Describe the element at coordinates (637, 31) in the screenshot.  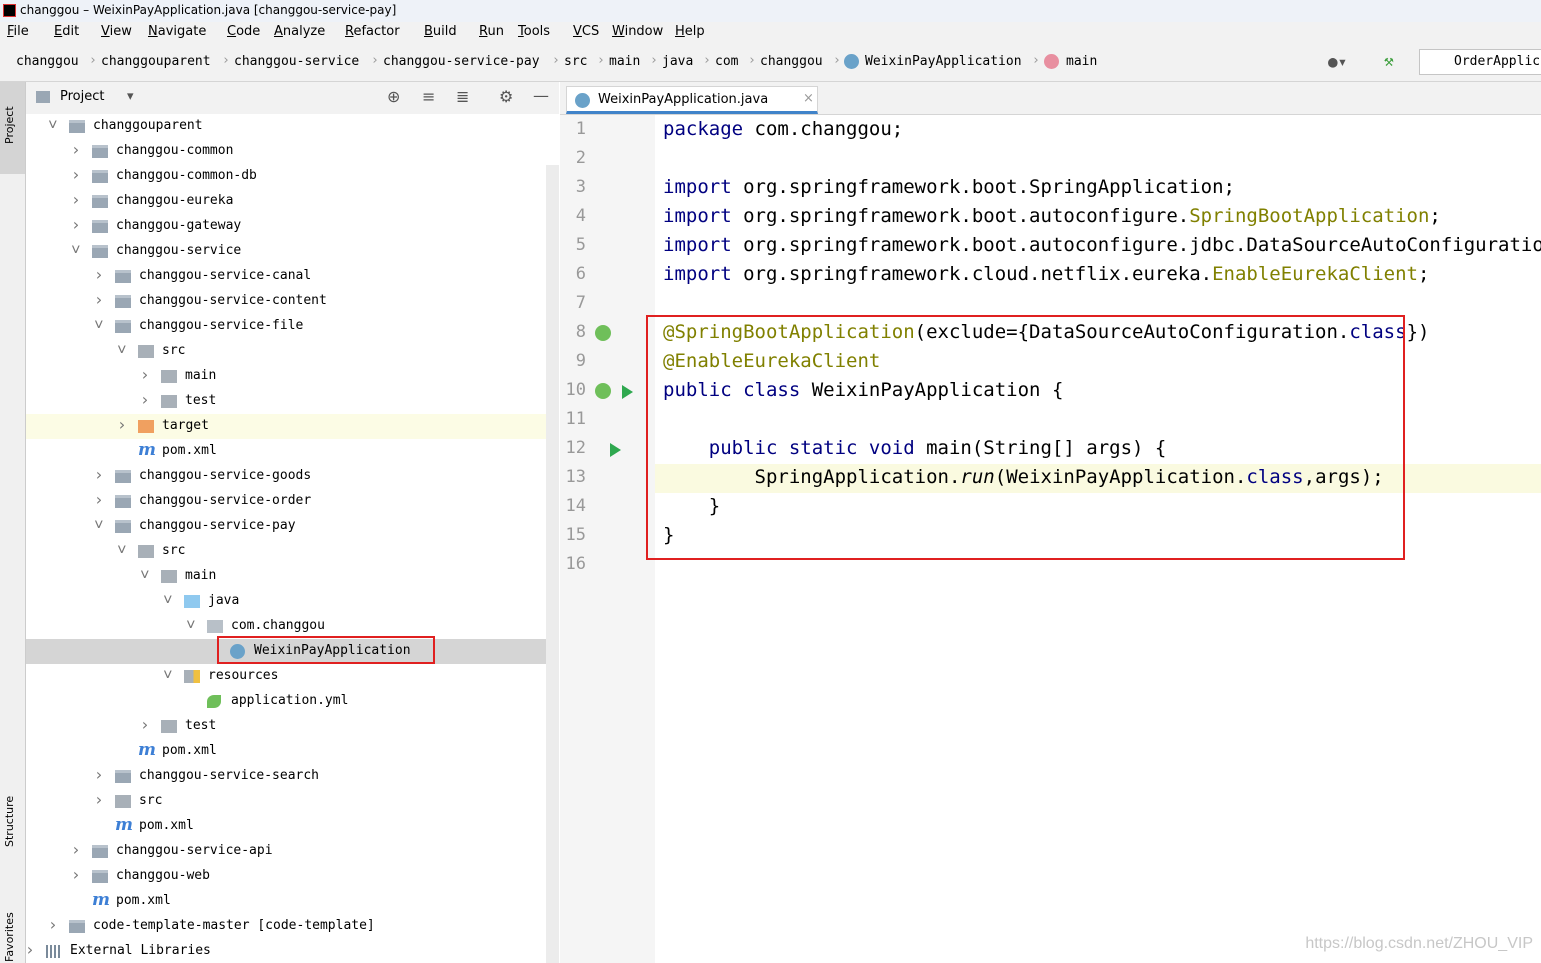
I see `menu-window: Window` at that location.